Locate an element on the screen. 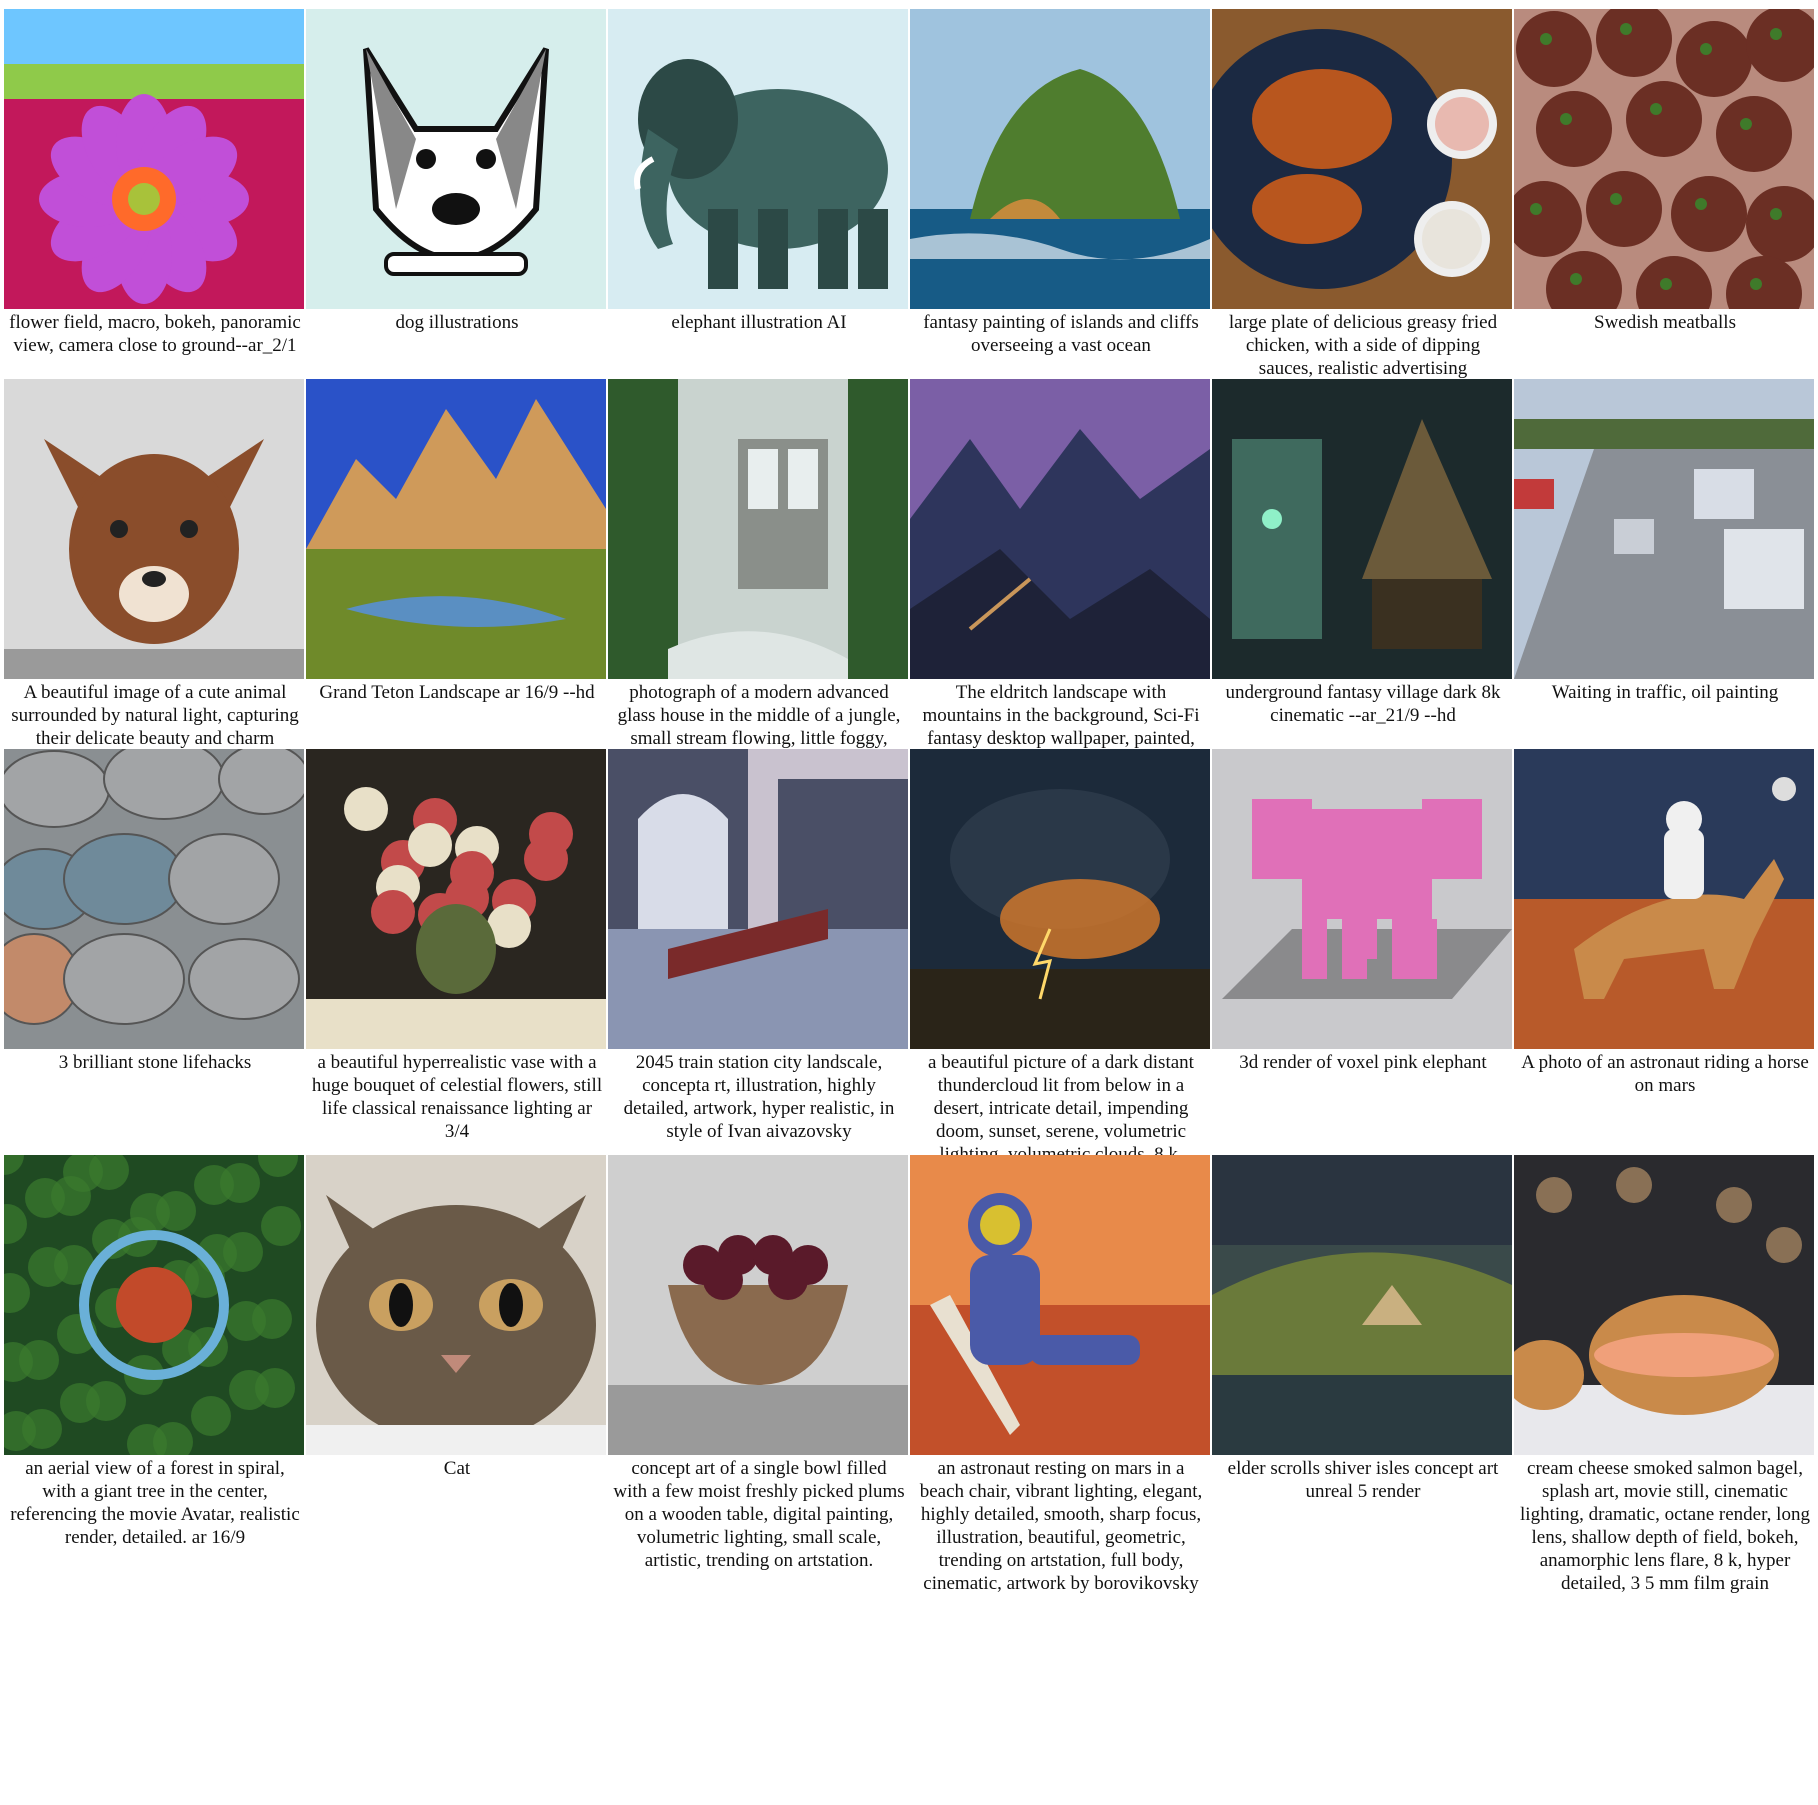 The width and height of the screenshot is (1818, 1805). meatballs-image is located at coordinates (1664, 159).